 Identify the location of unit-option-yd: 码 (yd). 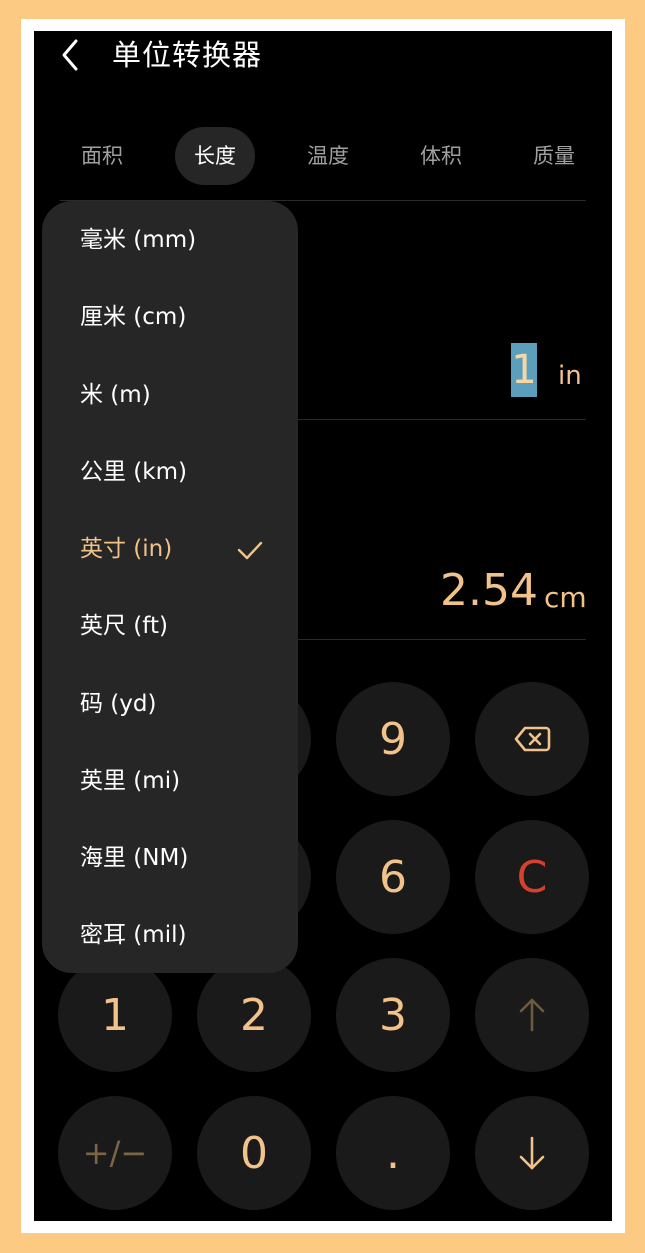
(118, 704).